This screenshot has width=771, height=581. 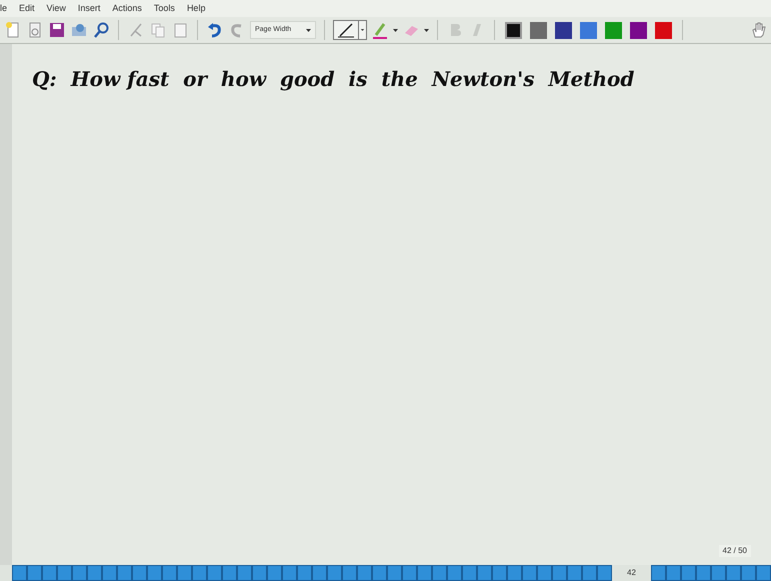 What do you see at coordinates (631, 573) in the screenshot?
I see `current-page: 42` at bounding box center [631, 573].